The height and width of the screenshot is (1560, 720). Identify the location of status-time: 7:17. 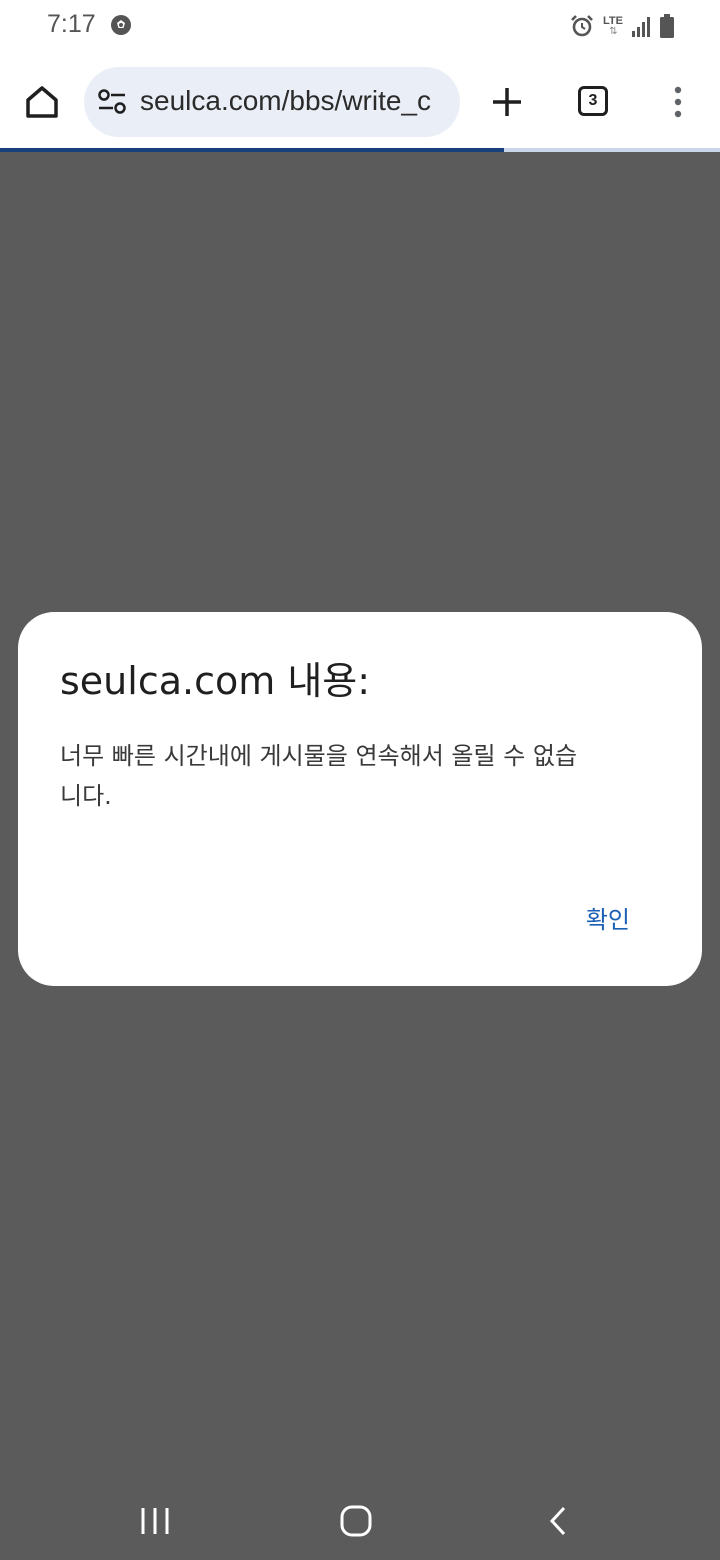
(71, 24).